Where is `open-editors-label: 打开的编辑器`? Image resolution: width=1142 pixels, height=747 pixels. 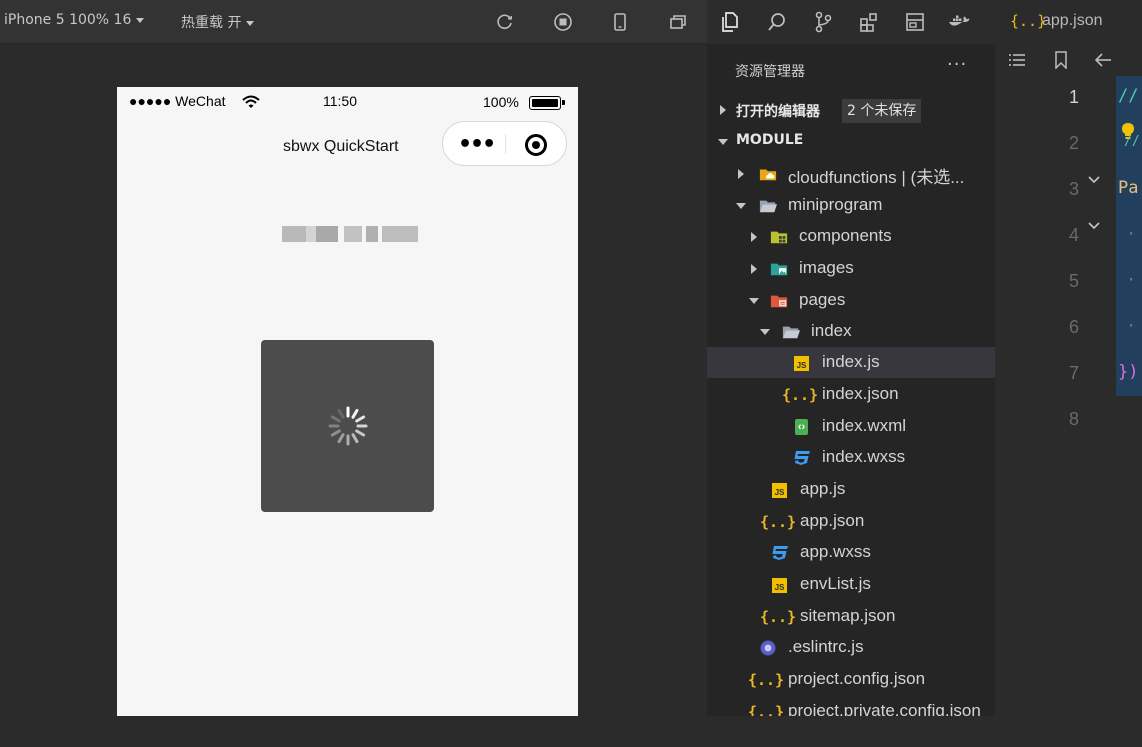 open-editors-label: 打开的编辑器 is located at coordinates (778, 112).